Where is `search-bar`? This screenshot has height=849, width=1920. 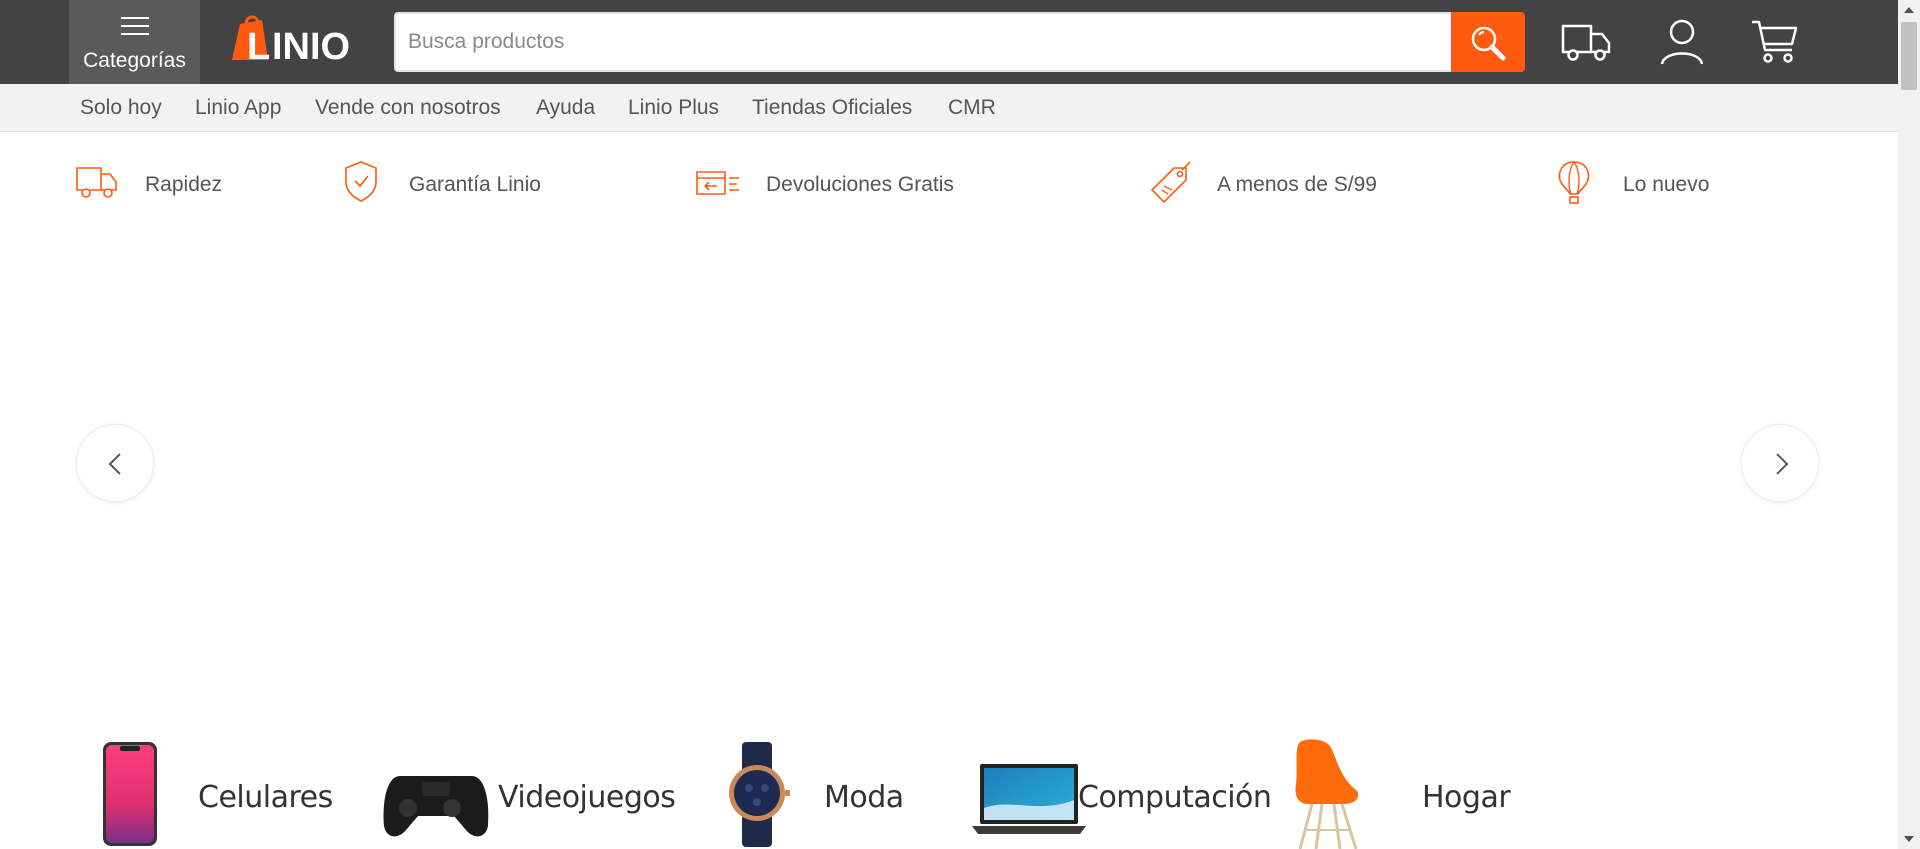 search-bar is located at coordinates (959, 42).